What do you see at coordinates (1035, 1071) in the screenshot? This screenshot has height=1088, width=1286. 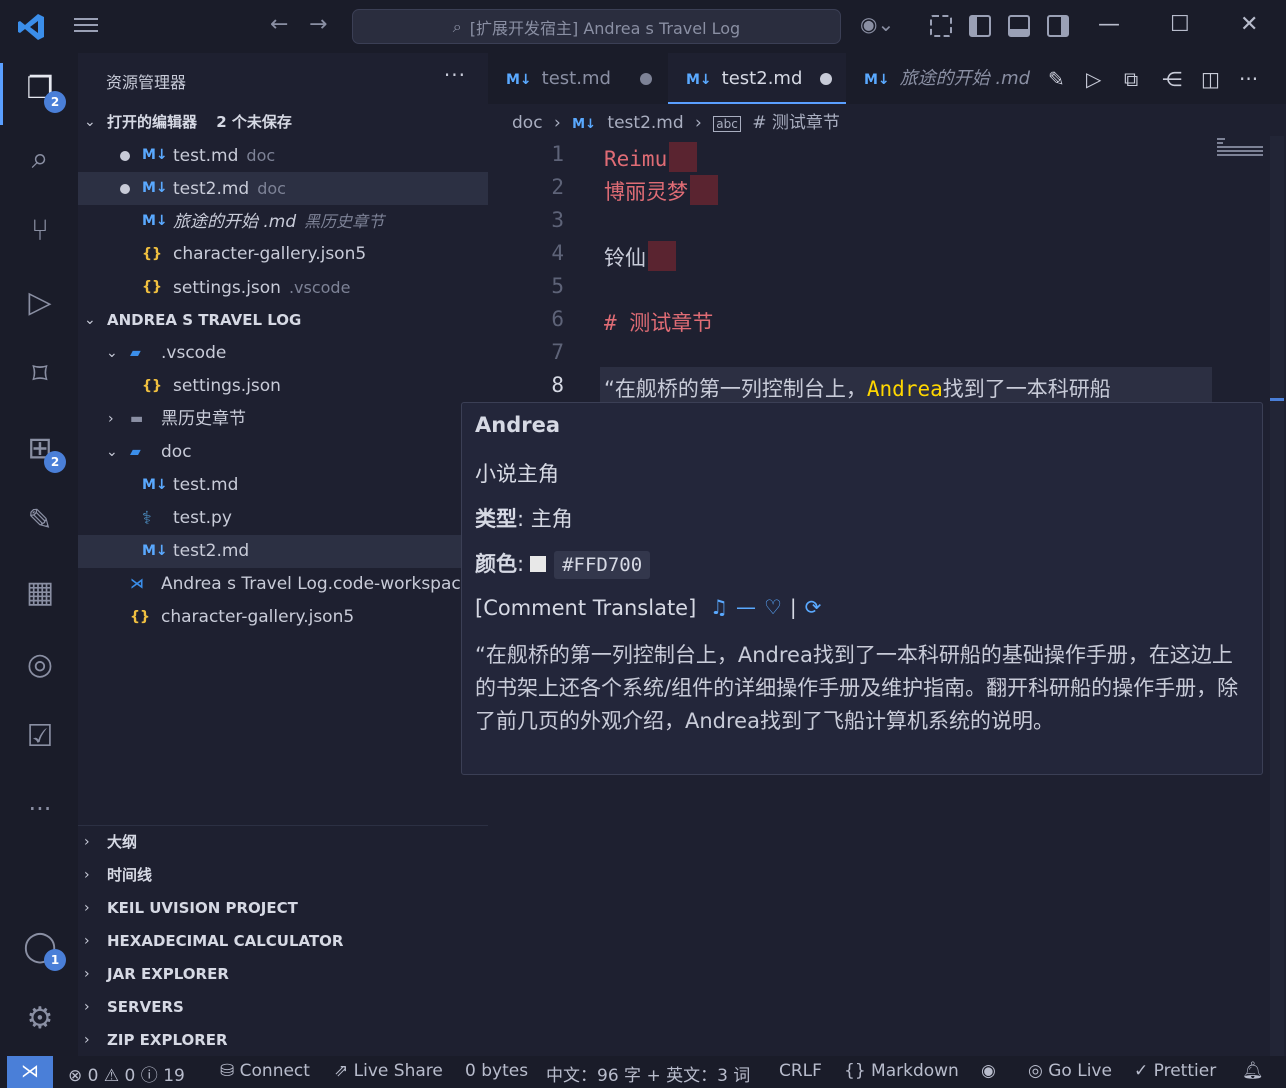 I see `broadcast-icon: ◎` at bounding box center [1035, 1071].